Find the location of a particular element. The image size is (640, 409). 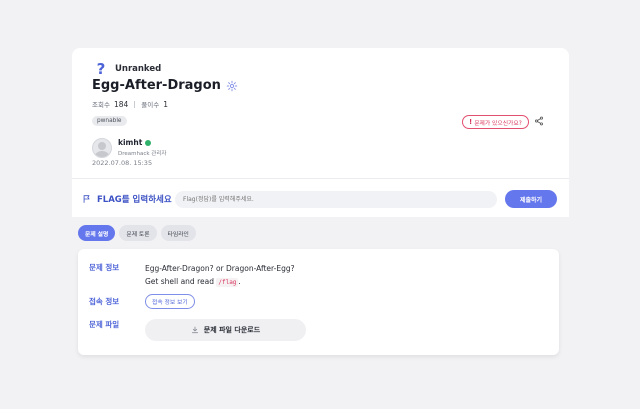

verified-icon is located at coordinates (148, 142).